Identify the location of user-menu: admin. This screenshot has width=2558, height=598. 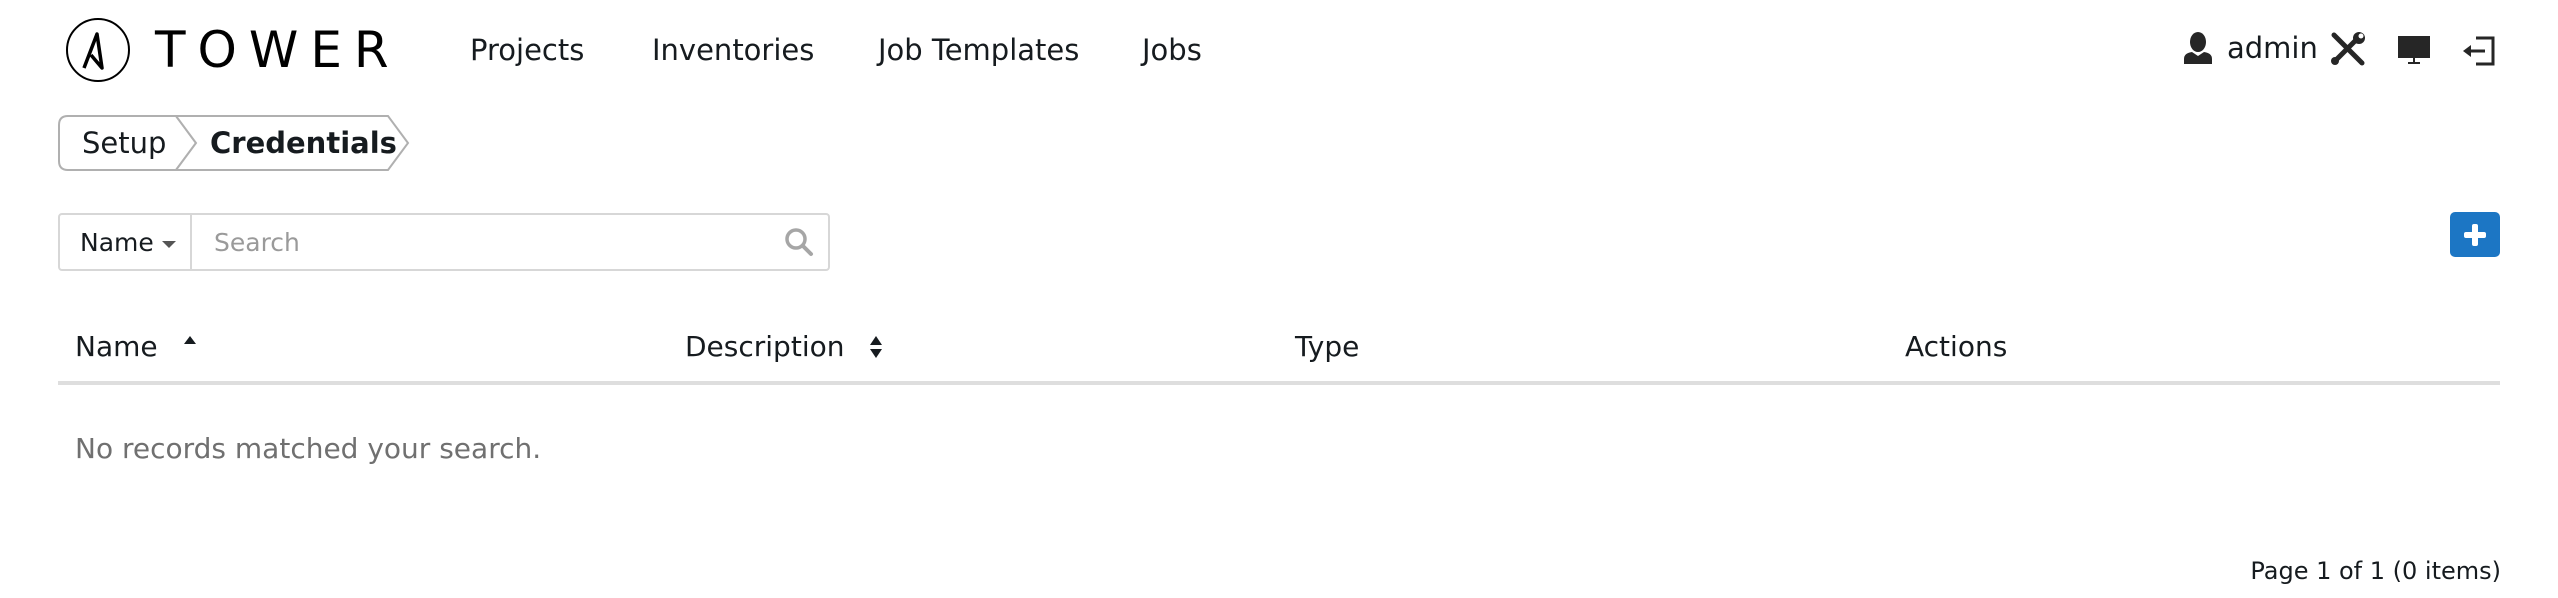
(2250, 48).